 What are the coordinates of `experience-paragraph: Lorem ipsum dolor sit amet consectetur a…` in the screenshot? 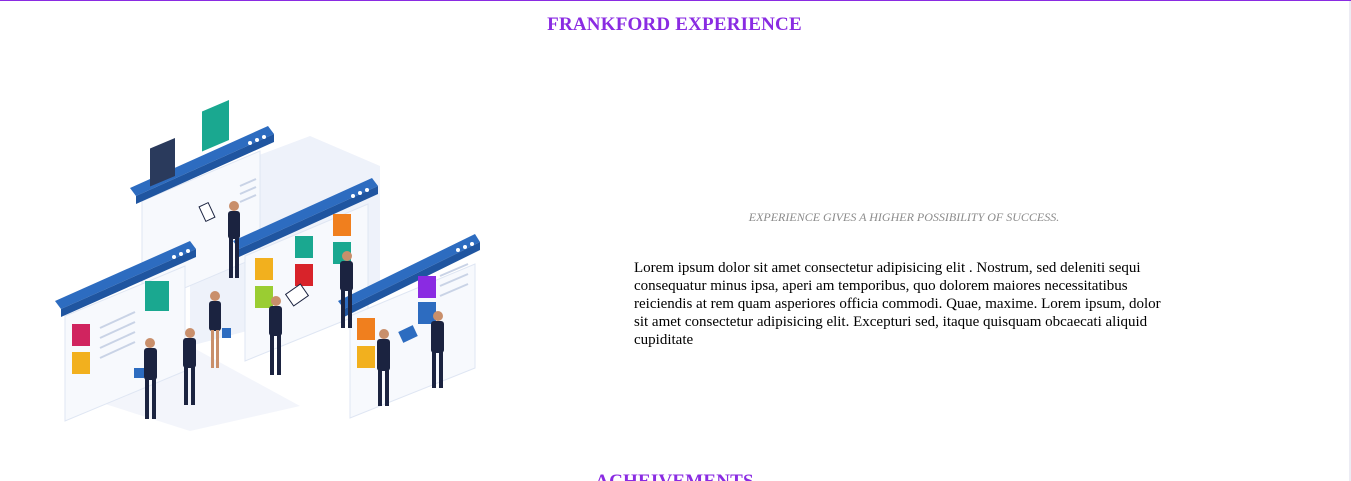 It's located at (897, 304).